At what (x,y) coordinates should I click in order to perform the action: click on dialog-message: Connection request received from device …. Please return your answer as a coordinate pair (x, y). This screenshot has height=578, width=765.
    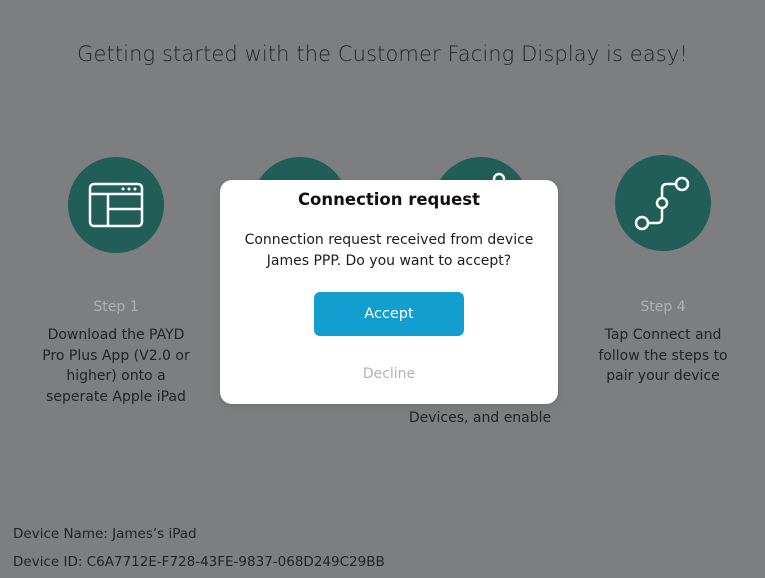
    Looking at the image, I should click on (389, 250).